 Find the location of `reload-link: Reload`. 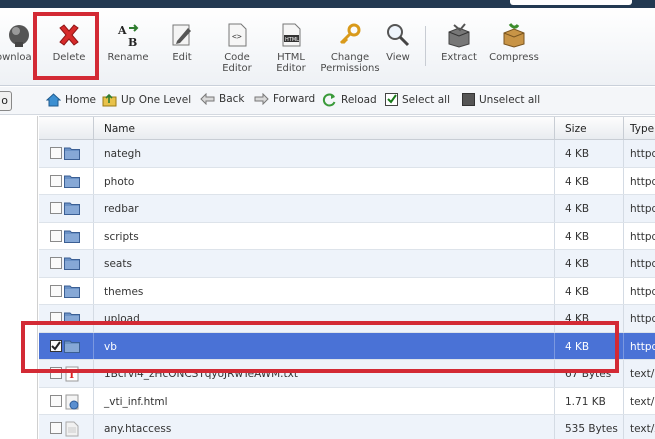

reload-link: Reload is located at coordinates (349, 100).